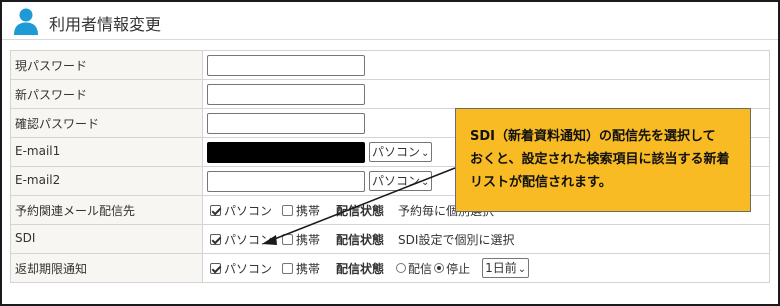  Describe the element at coordinates (541, 182) in the screenshot. I see `callout-line-3: リストが配信されます。` at that location.